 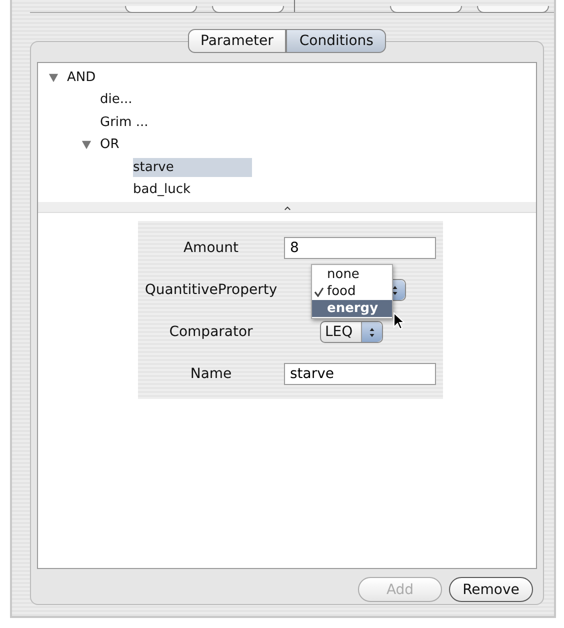 I want to click on field-label: Comparator, so click(x=211, y=332).